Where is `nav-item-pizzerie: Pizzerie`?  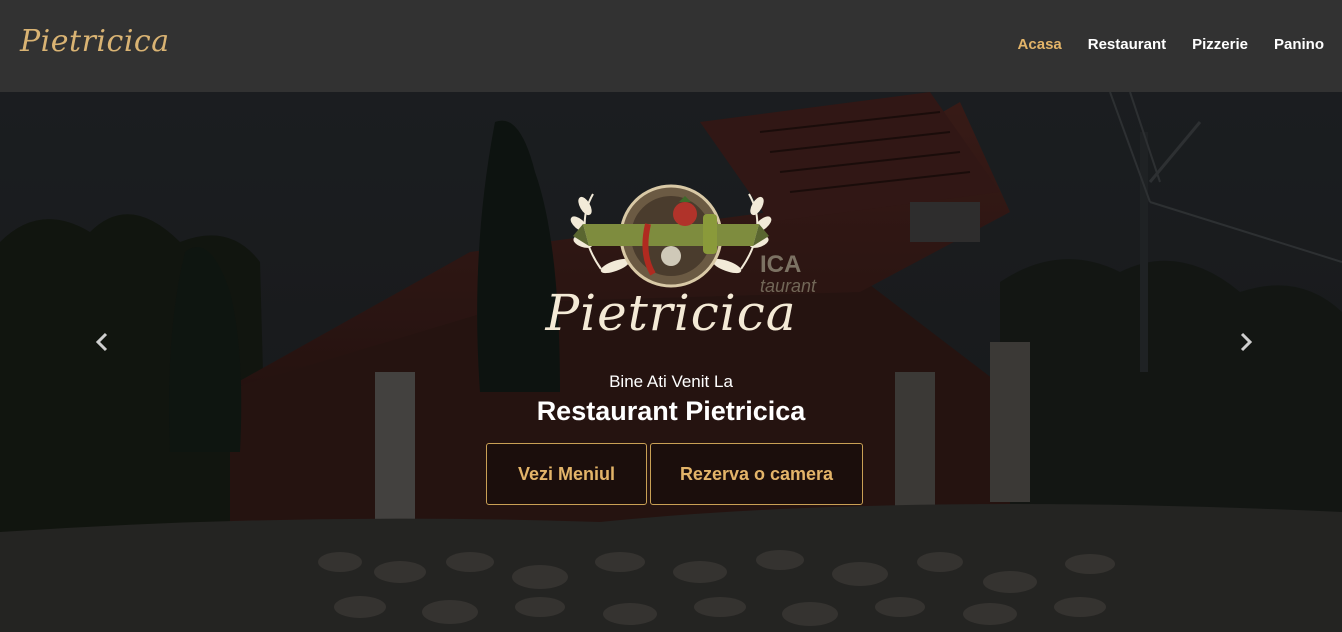
nav-item-pizzerie: Pizzerie is located at coordinates (1220, 44).